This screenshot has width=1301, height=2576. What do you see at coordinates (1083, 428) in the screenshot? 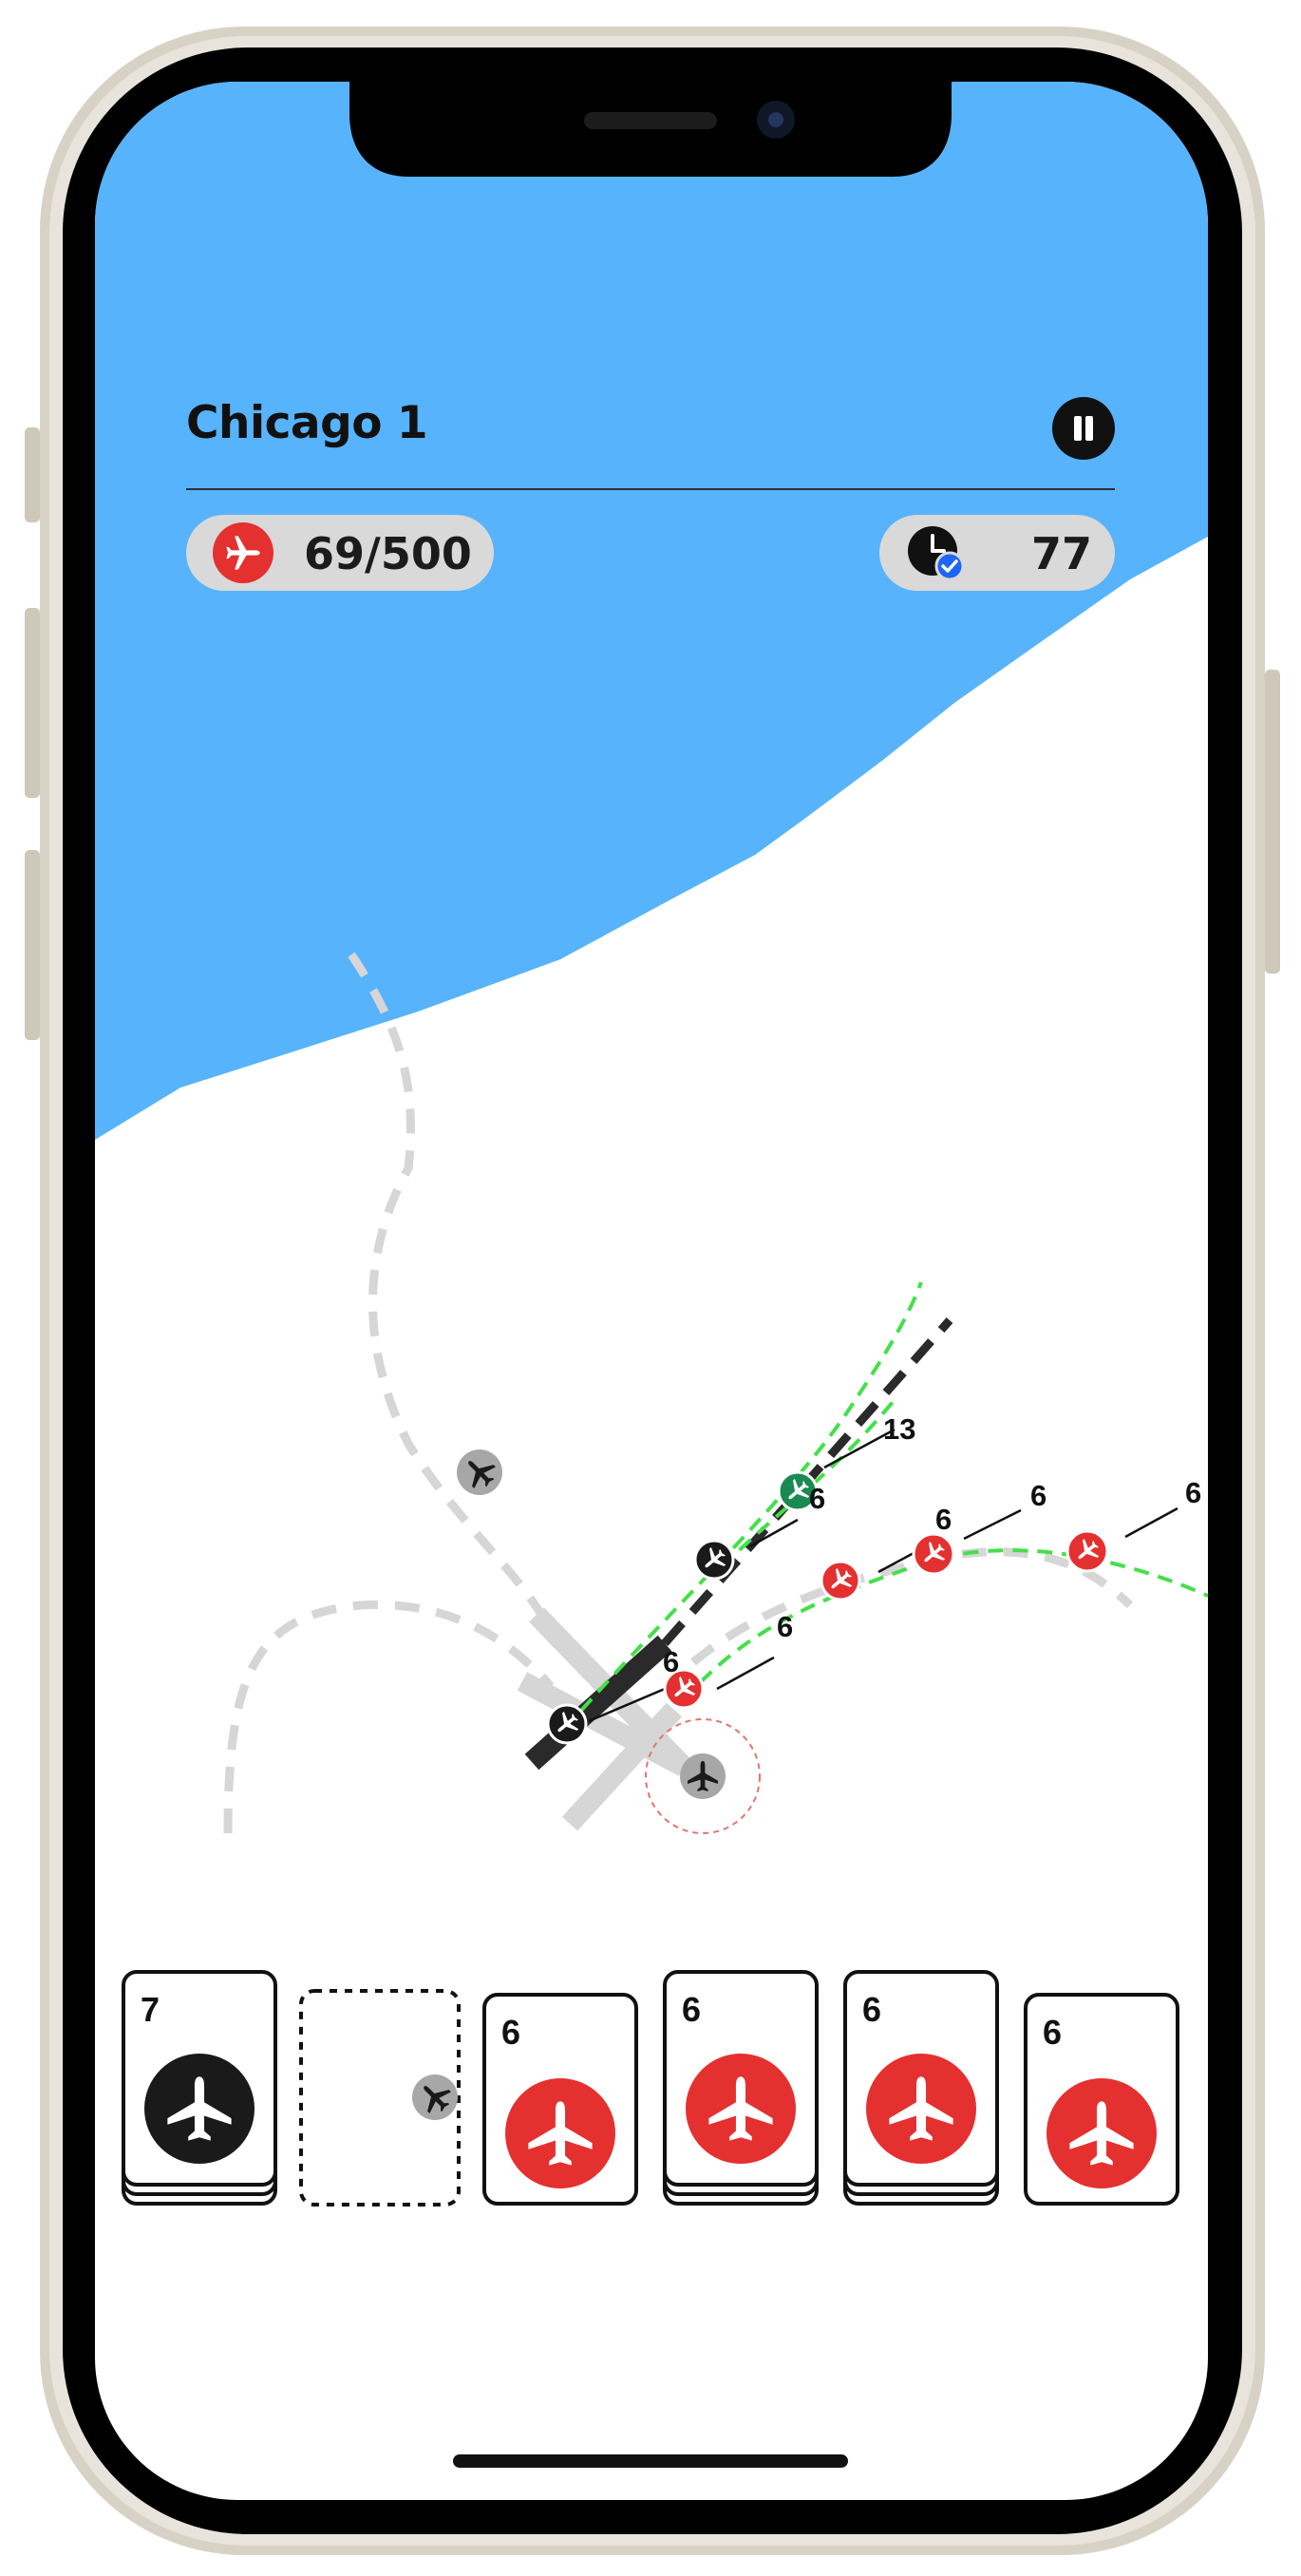
I see `pause-icon` at bounding box center [1083, 428].